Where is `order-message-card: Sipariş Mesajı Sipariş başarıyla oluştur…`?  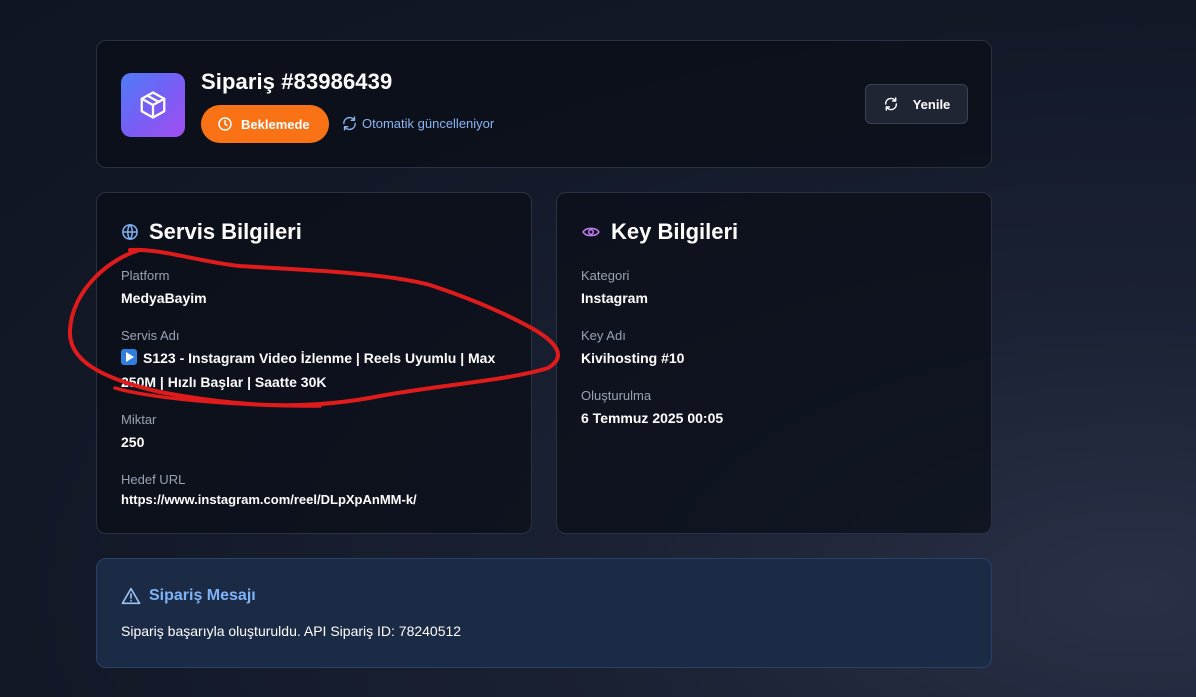 order-message-card: Sipariş Mesajı Sipariş başarıyla oluştur… is located at coordinates (544, 613).